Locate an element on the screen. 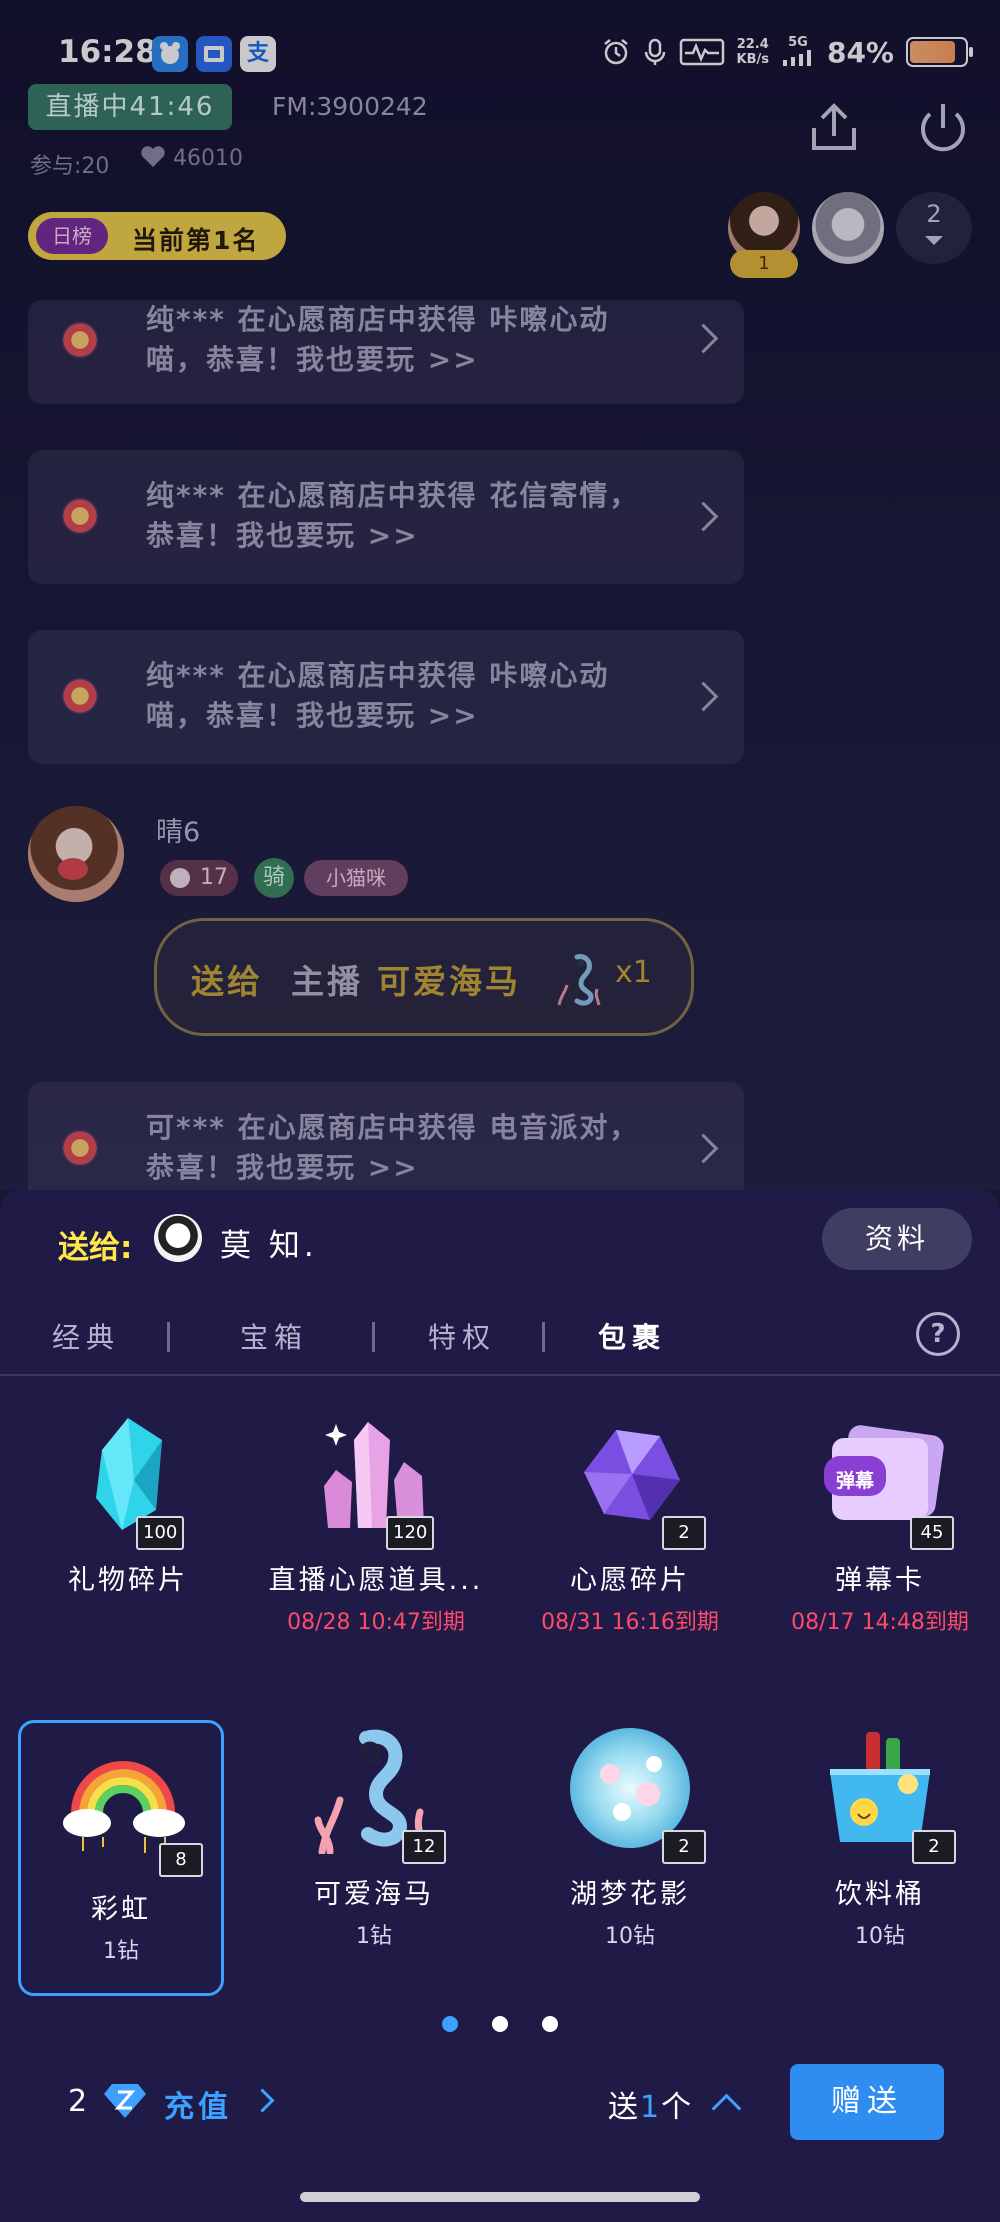 Image resolution: width=1000 pixels, height=2222 pixels. recipient-name: 莫 知. is located at coordinates (269, 1246).